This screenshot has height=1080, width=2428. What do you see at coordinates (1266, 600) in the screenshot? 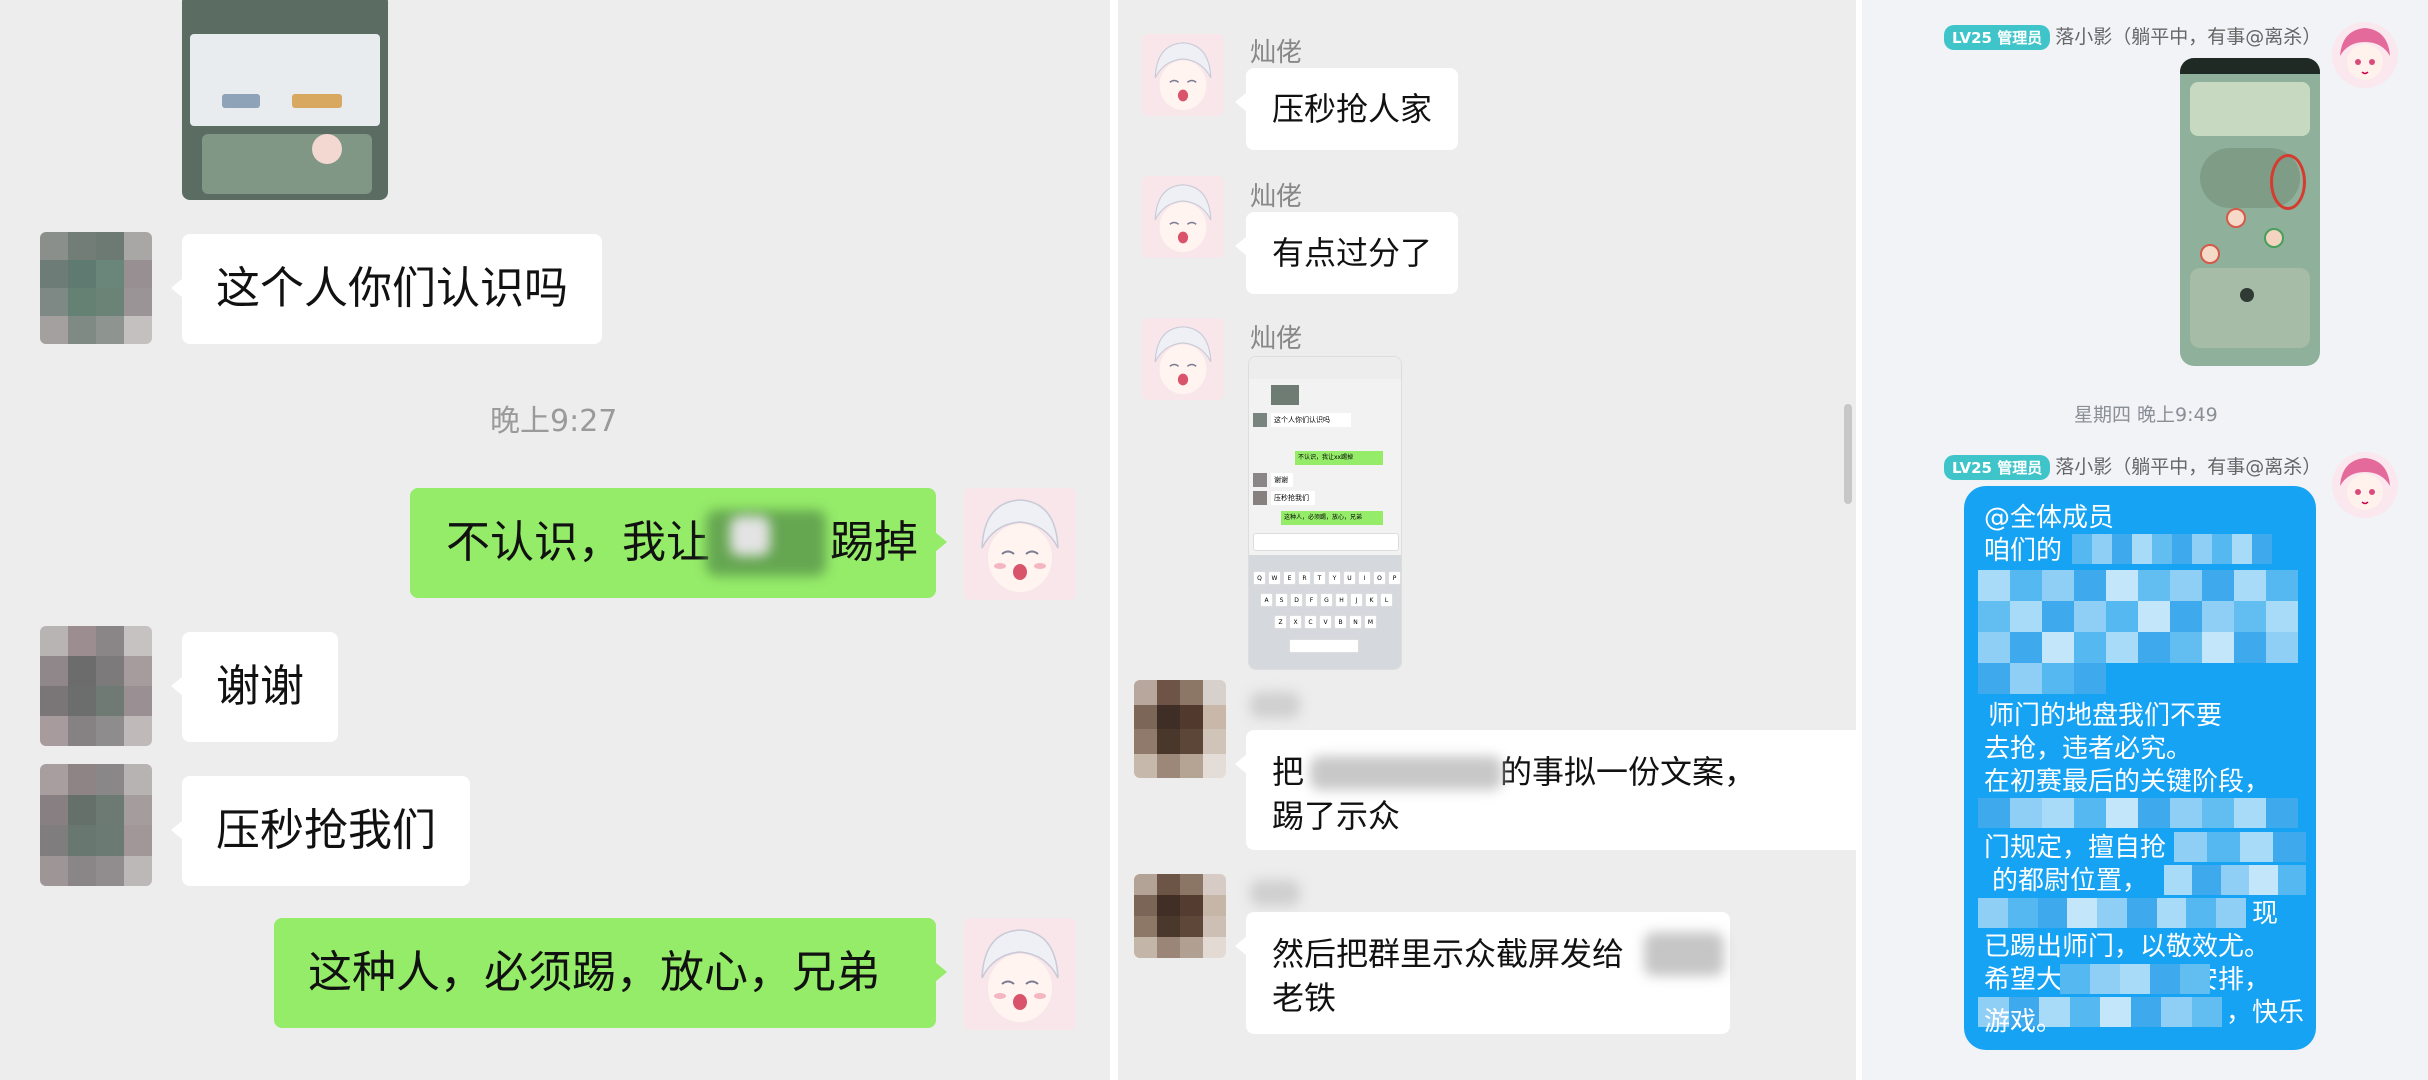
I see `key: A` at bounding box center [1266, 600].